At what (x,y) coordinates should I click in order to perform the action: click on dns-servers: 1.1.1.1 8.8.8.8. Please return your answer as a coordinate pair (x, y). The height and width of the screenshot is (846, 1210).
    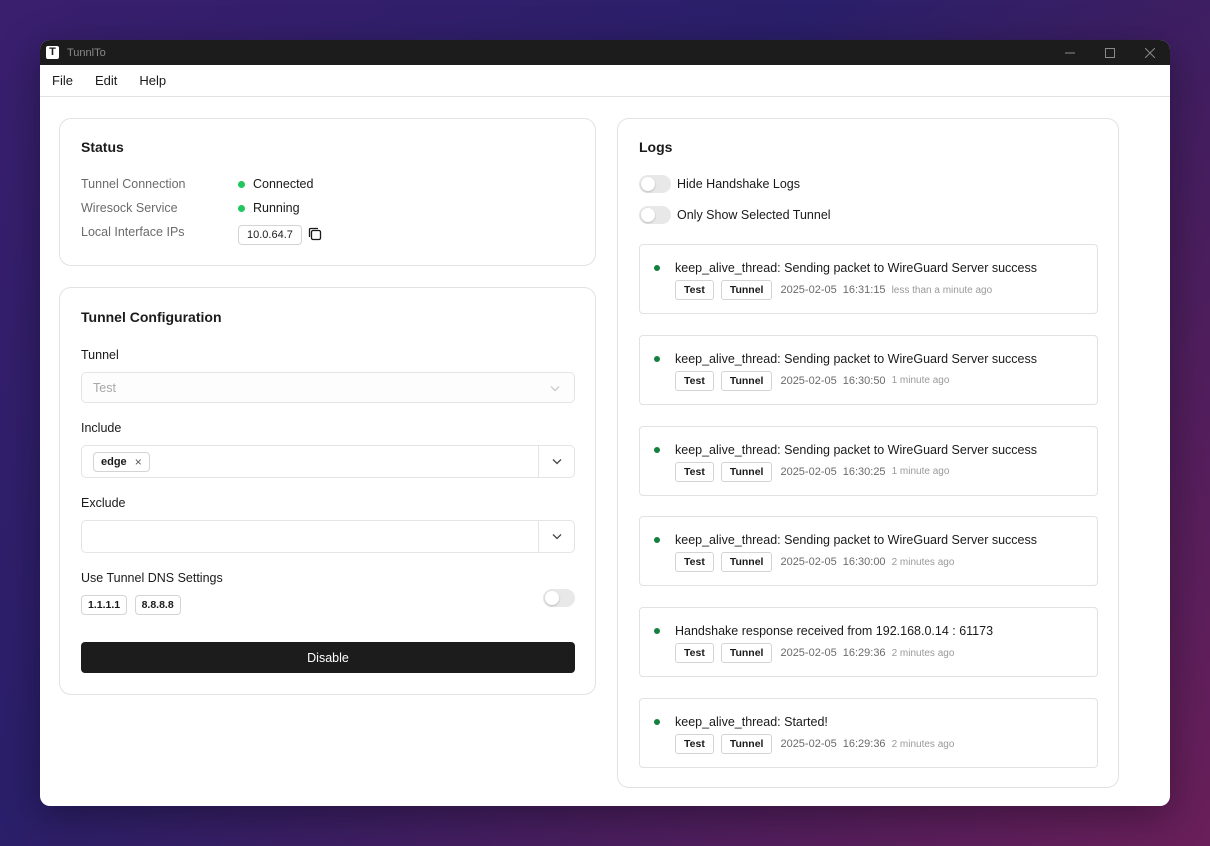
    Looking at the image, I should click on (132, 605).